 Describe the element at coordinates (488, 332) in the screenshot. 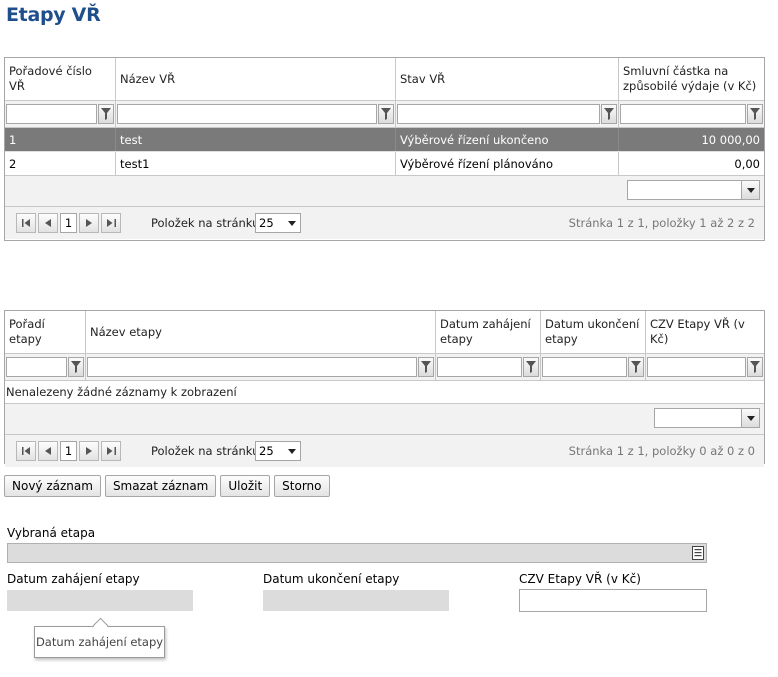

I see `column-header-start-date: Datum zahájení etapy` at that location.